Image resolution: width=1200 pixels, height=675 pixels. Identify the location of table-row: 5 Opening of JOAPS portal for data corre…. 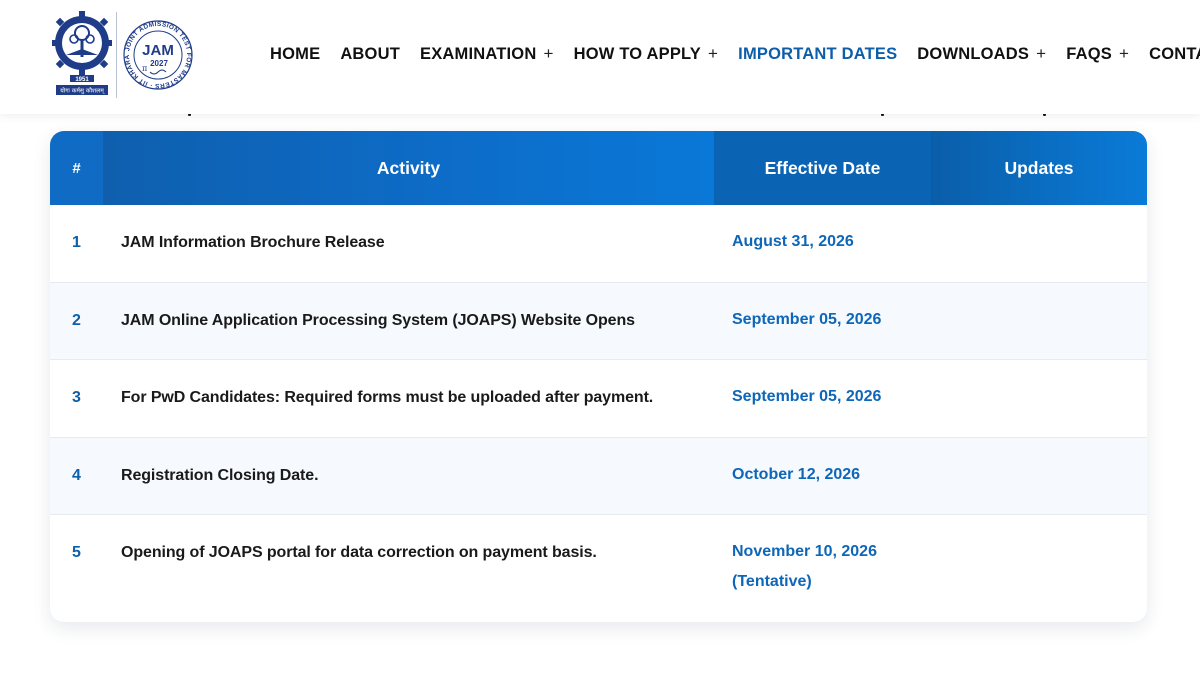
(598, 568).